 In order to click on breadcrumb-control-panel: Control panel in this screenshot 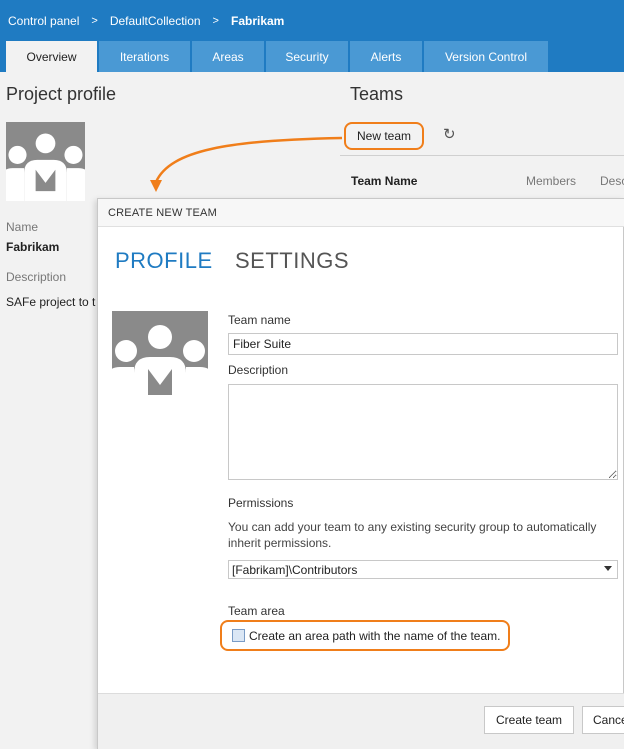, I will do `click(43, 21)`.